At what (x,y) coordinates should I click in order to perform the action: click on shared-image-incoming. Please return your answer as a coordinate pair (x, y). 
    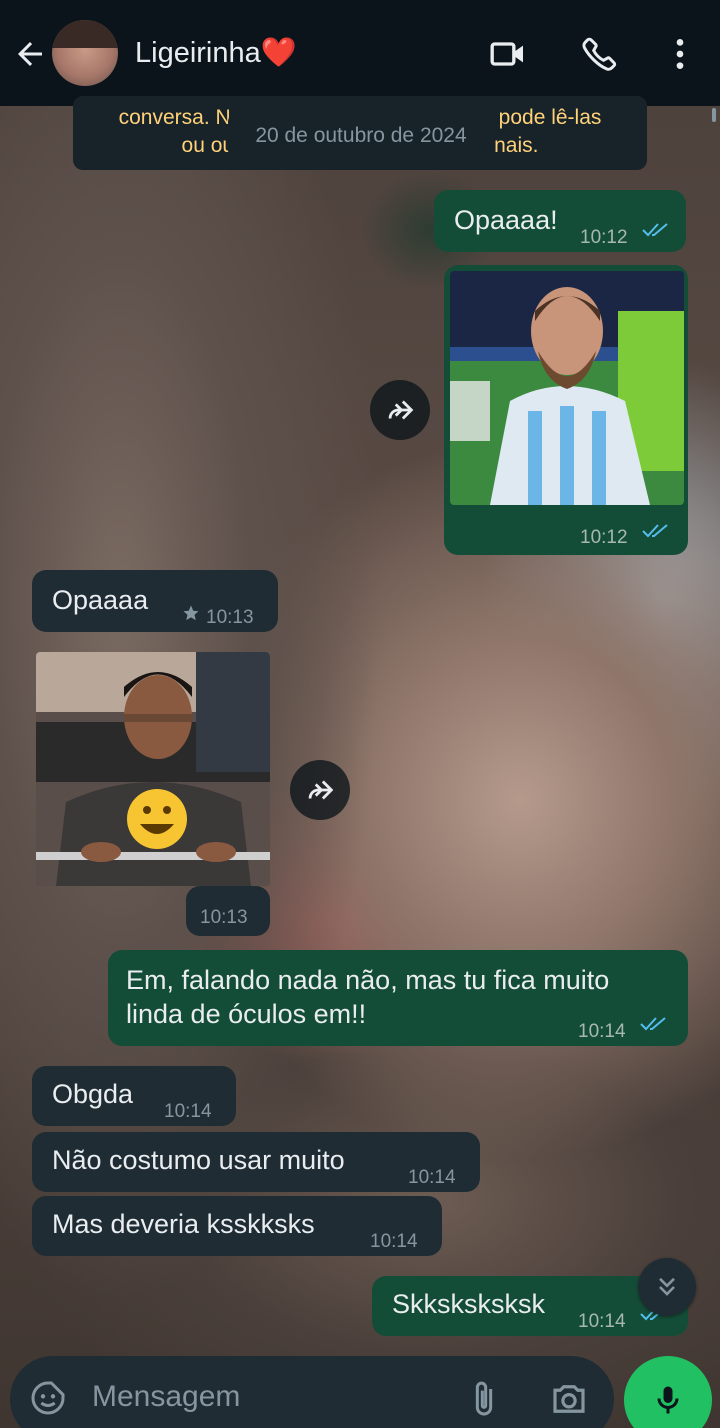
    Looking at the image, I should click on (153, 769).